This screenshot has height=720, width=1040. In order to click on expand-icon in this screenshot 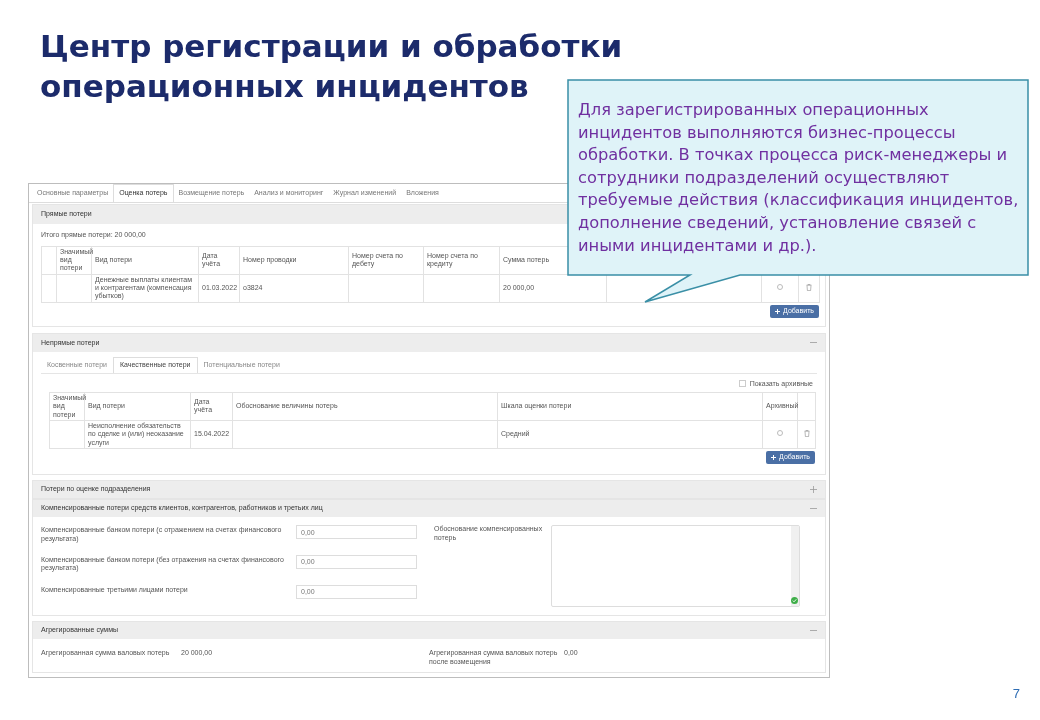, I will do `click(813, 490)`.